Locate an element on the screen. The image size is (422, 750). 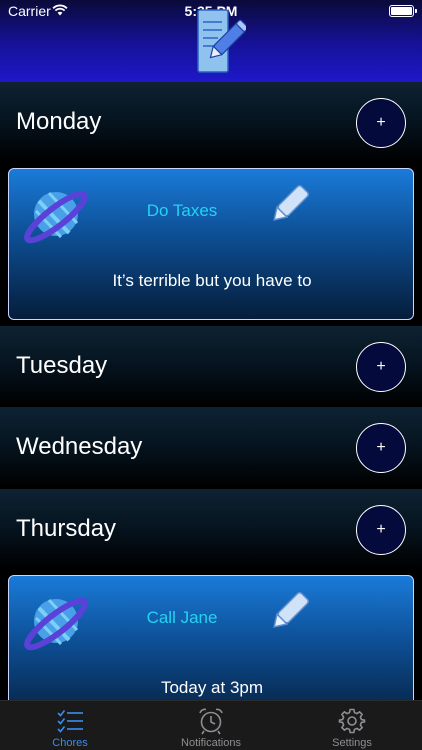
day-row-tuesday: Tuesday + is located at coordinates (211, 366).